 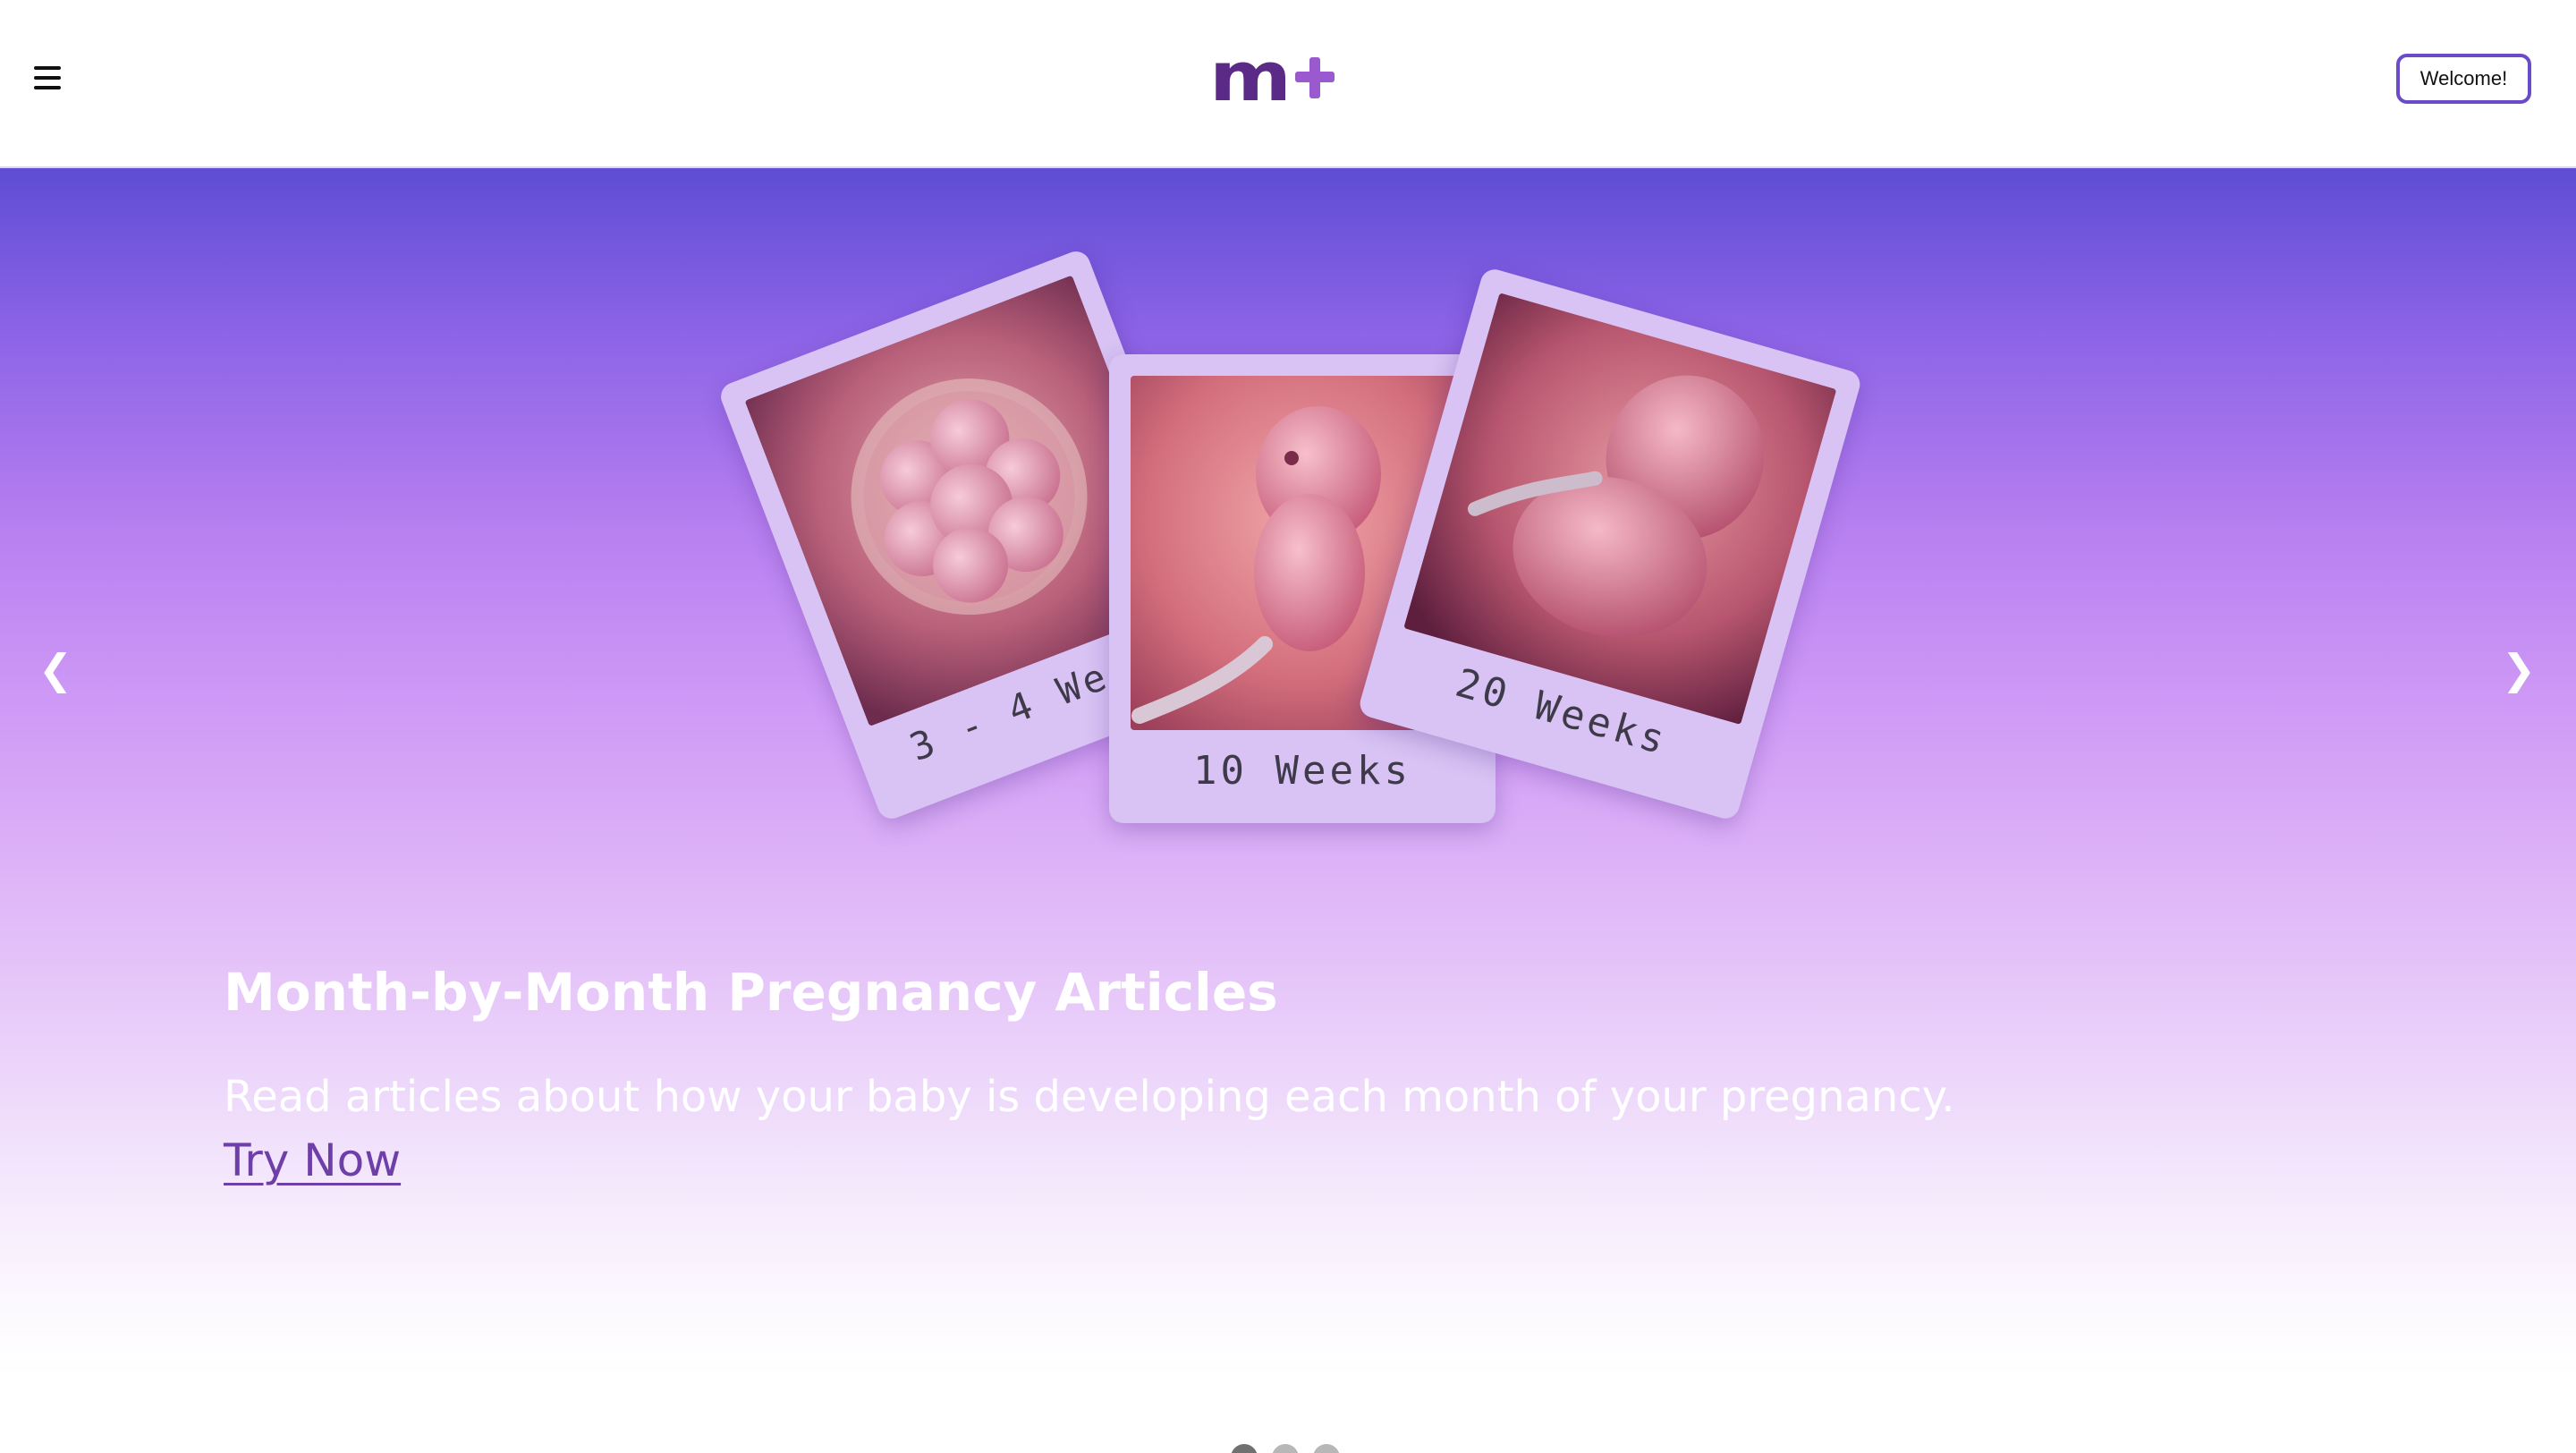 I want to click on slide-title: Month-by-Month Pregnancy Articles, so click(x=751, y=992).